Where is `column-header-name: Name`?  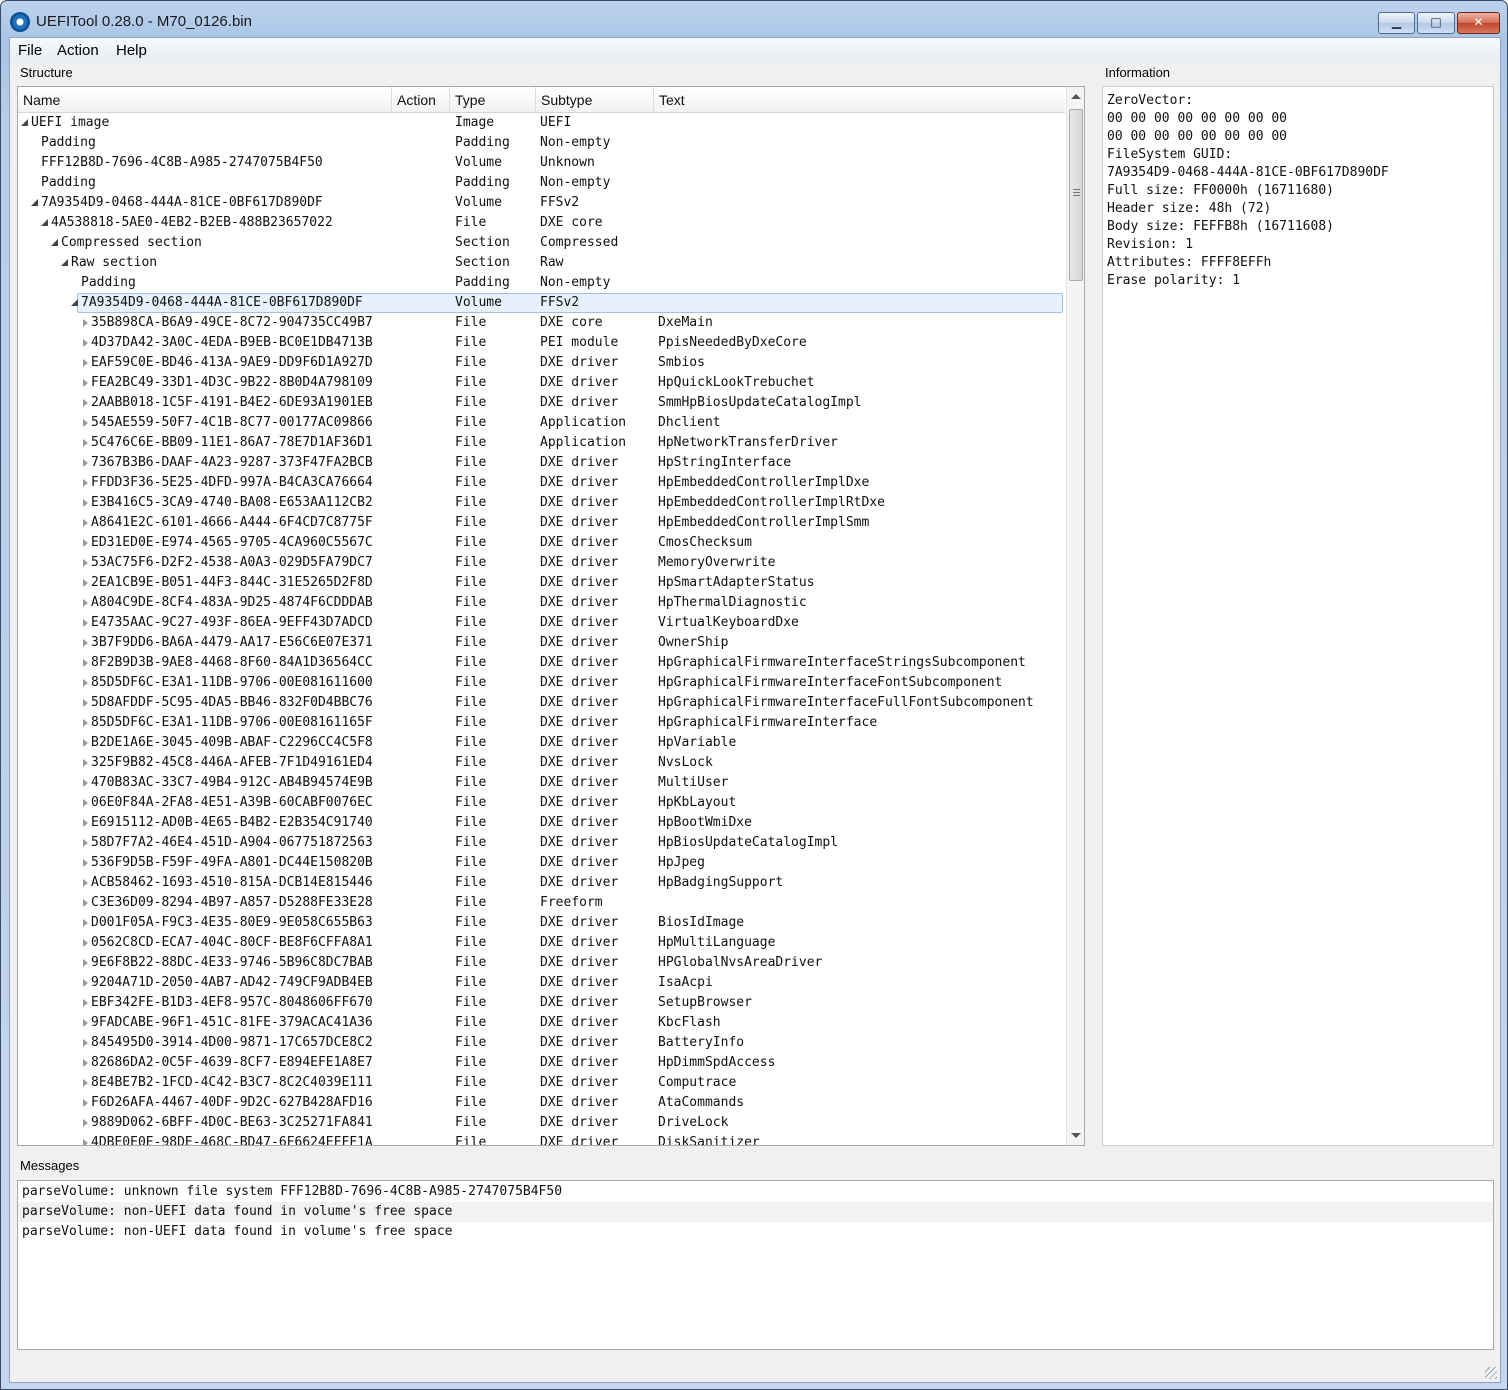 column-header-name: Name is located at coordinates (205, 100).